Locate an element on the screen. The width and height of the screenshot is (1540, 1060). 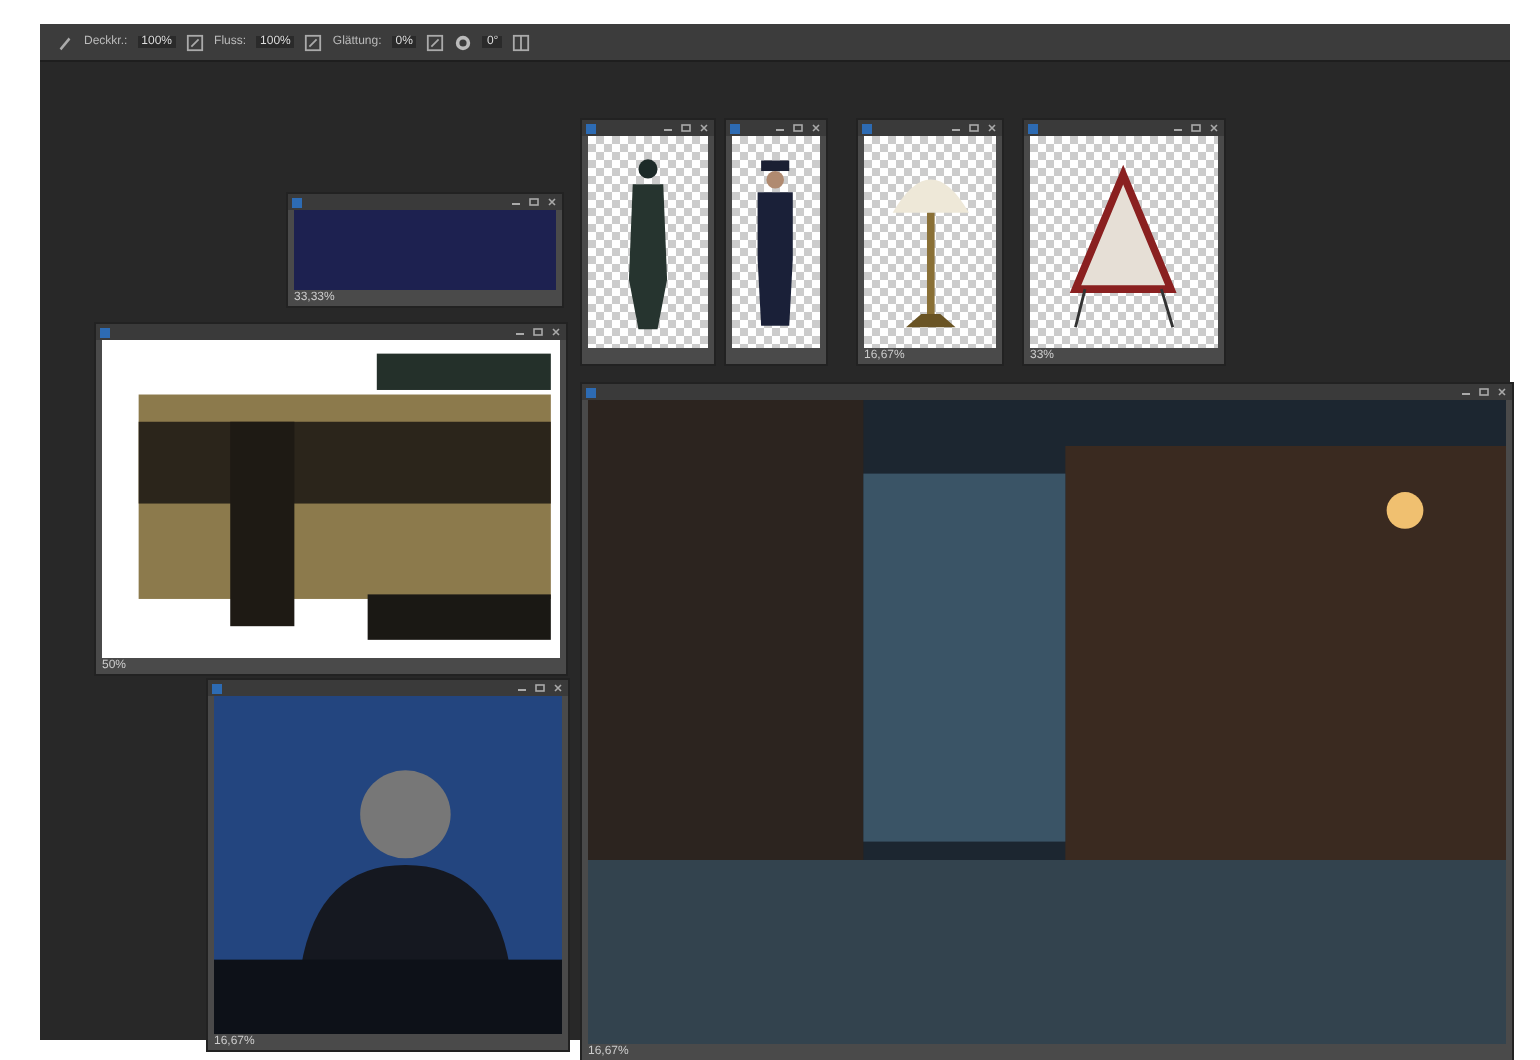
brush-icon is located at coordinates (65, 42).